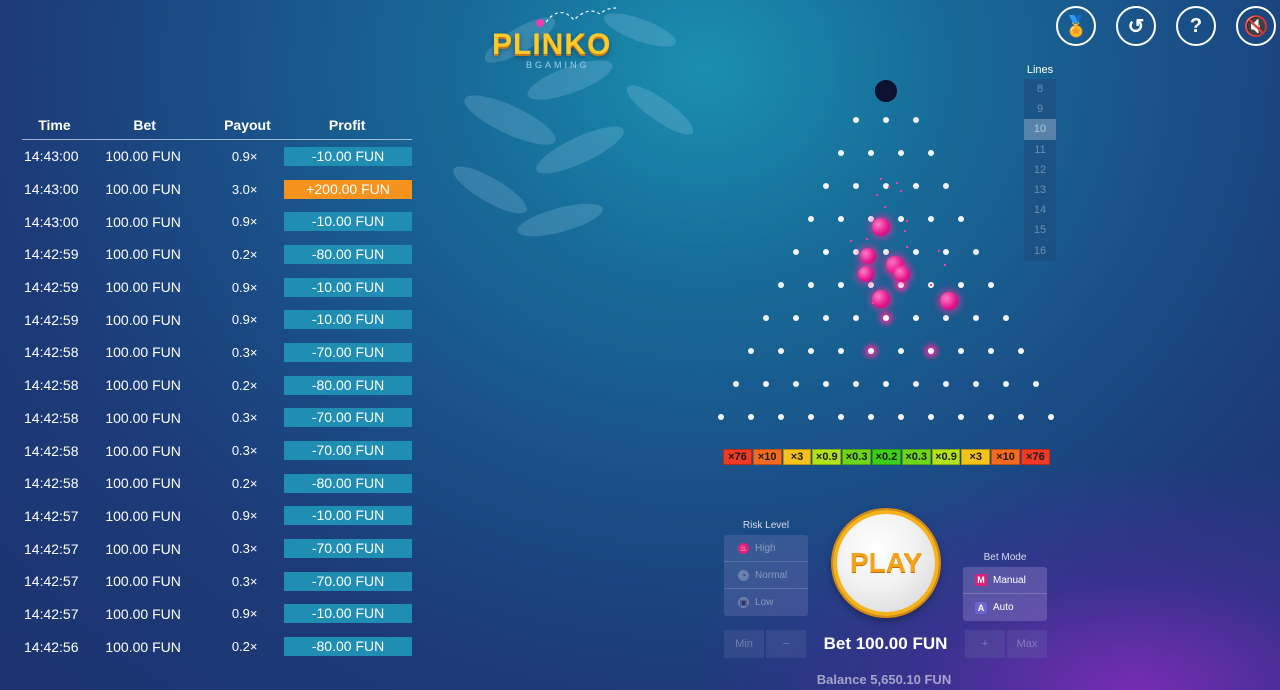  What do you see at coordinates (766, 548) in the screenshot?
I see `risk-option-high: ♨ High` at bounding box center [766, 548].